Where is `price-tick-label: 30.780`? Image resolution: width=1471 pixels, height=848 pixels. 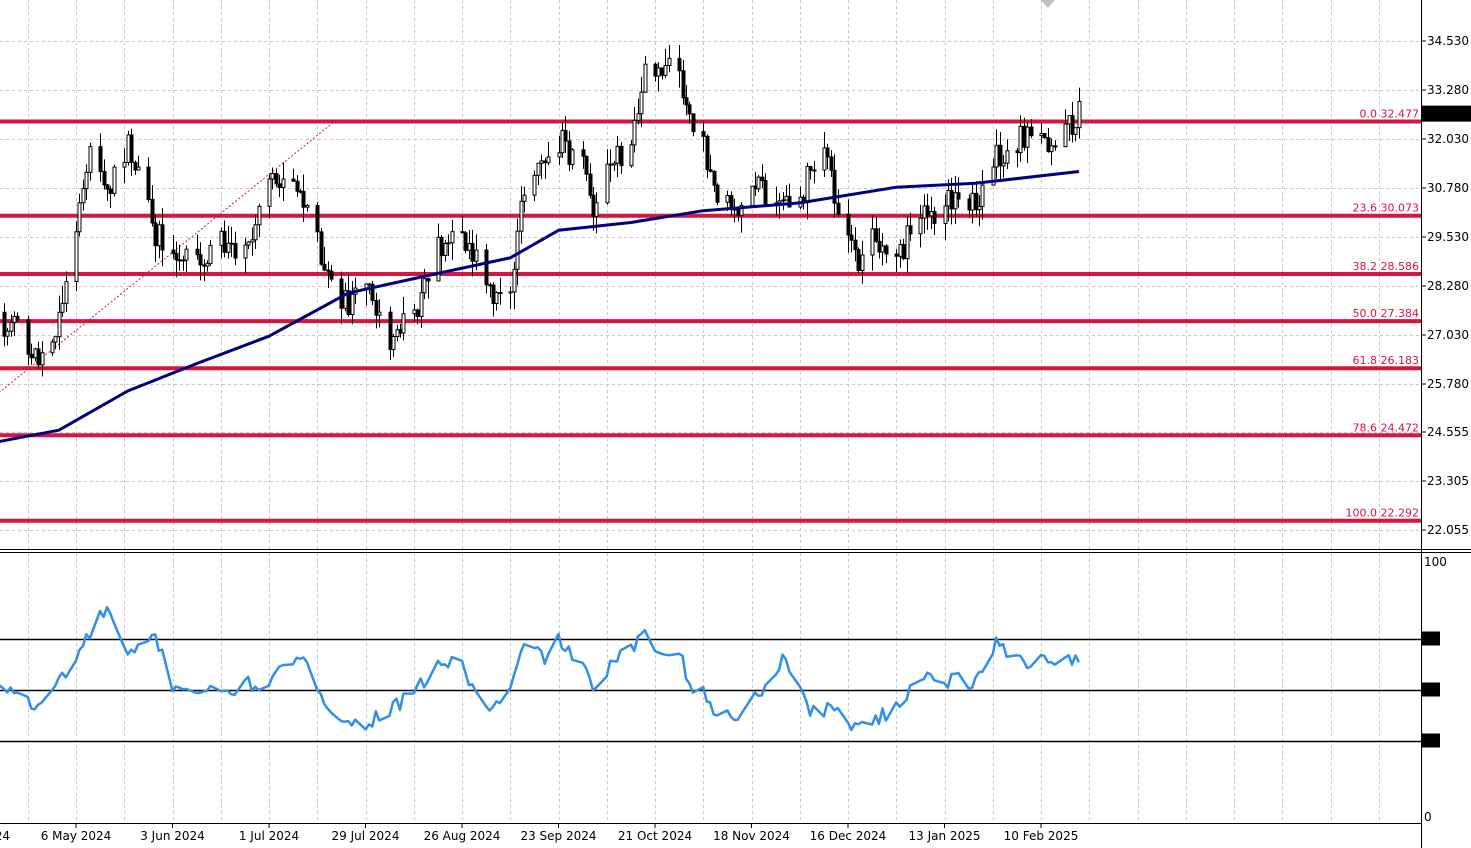
price-tick-label: 30.780 is located at coordinates (1448, 188).